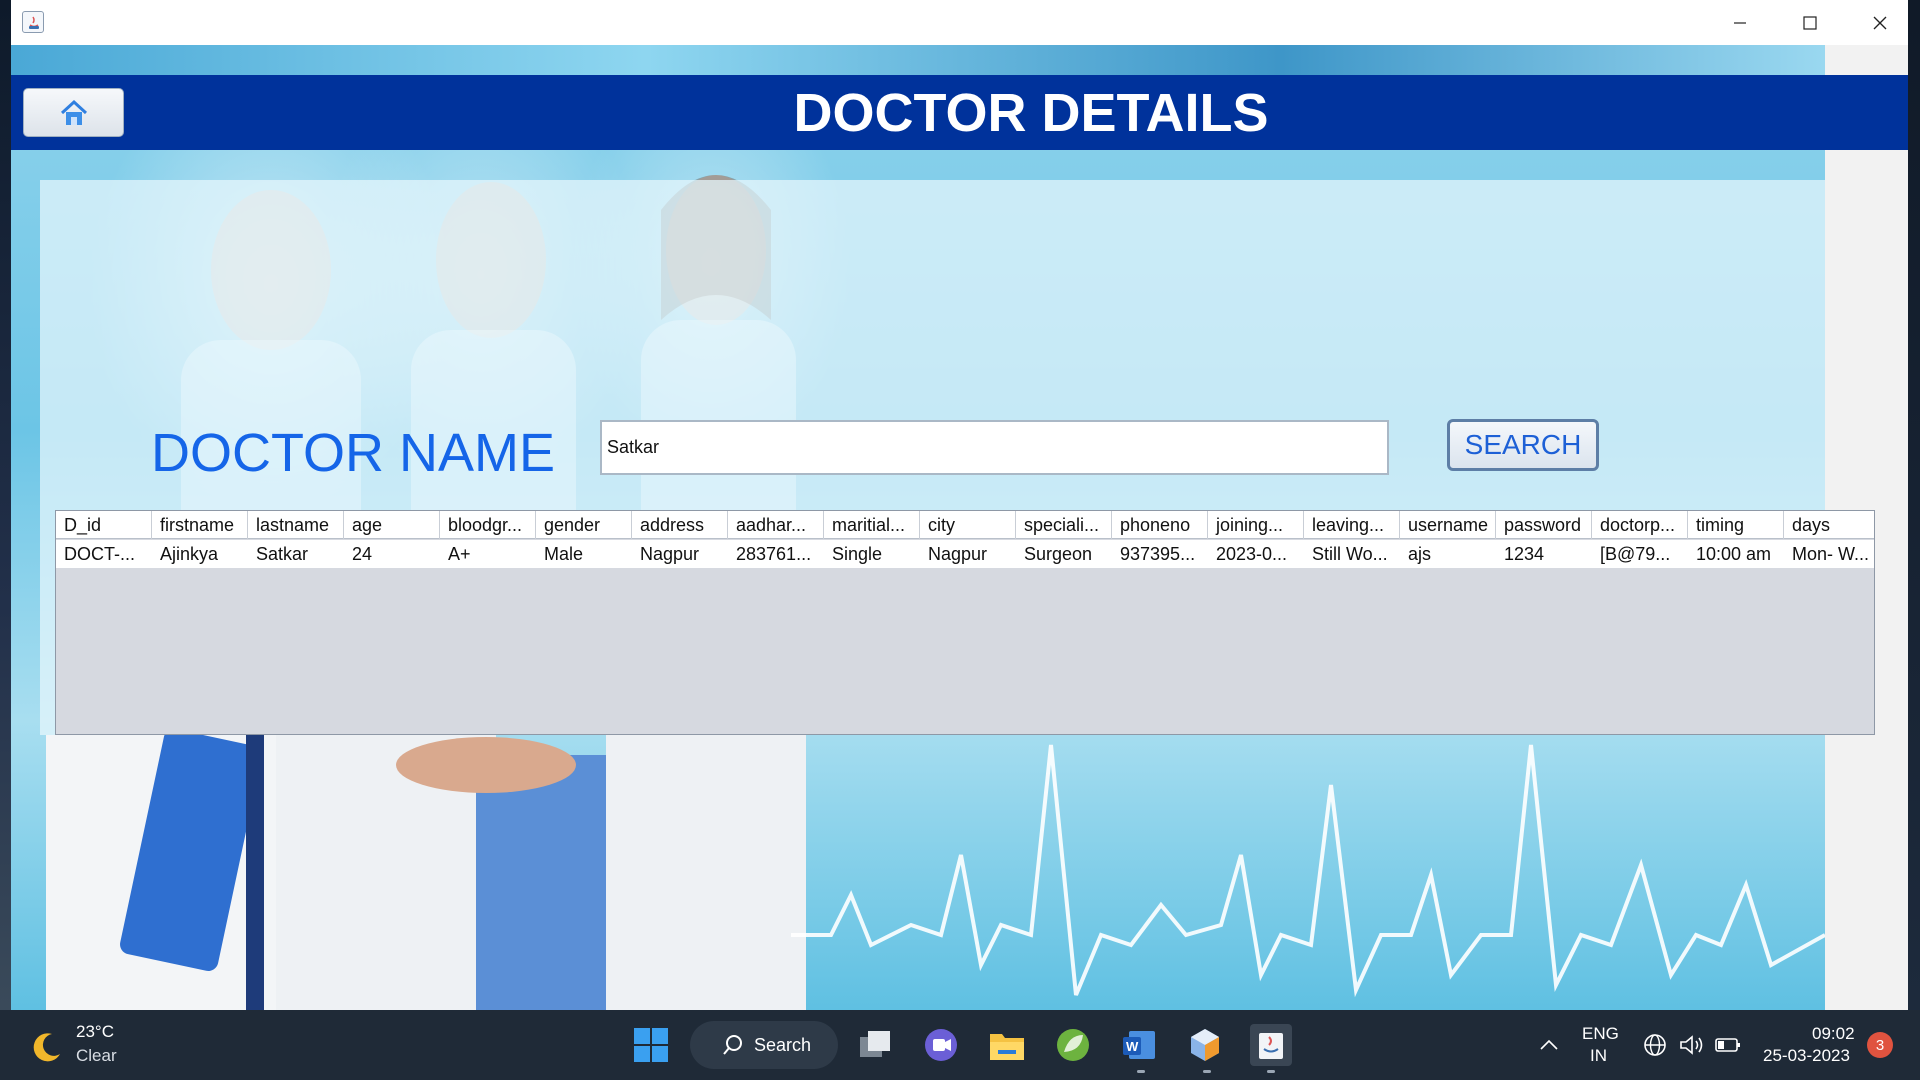 Image resolution: width=1920 pixels, height=1080 pixels. Describe the element at coordinates (994, 447) in the screenshot. I see `doctor-name-input` at that location.